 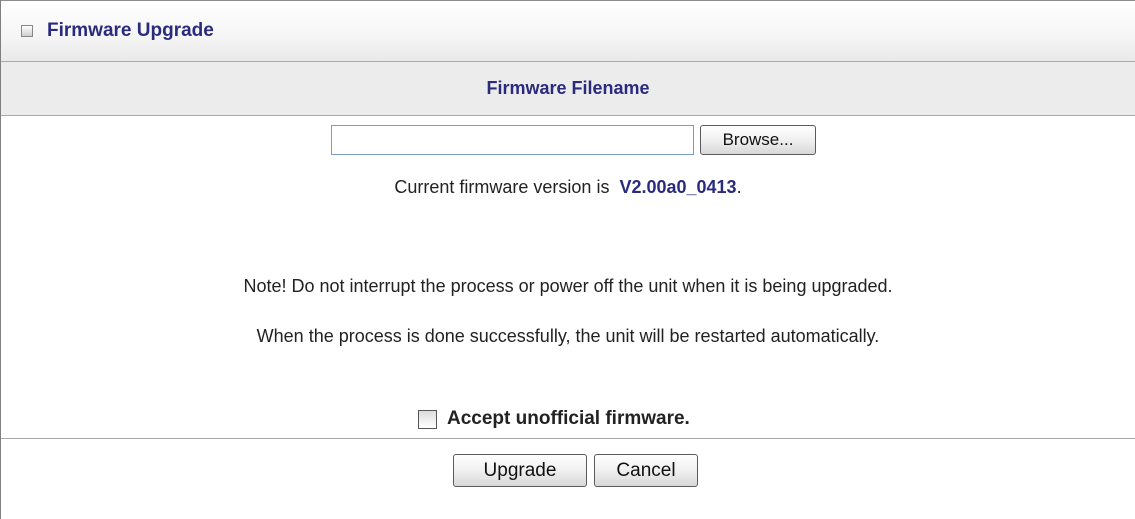 I want to click on accept-unofficial-label: Accept unofficial firmware., so click(x=568, y=419).